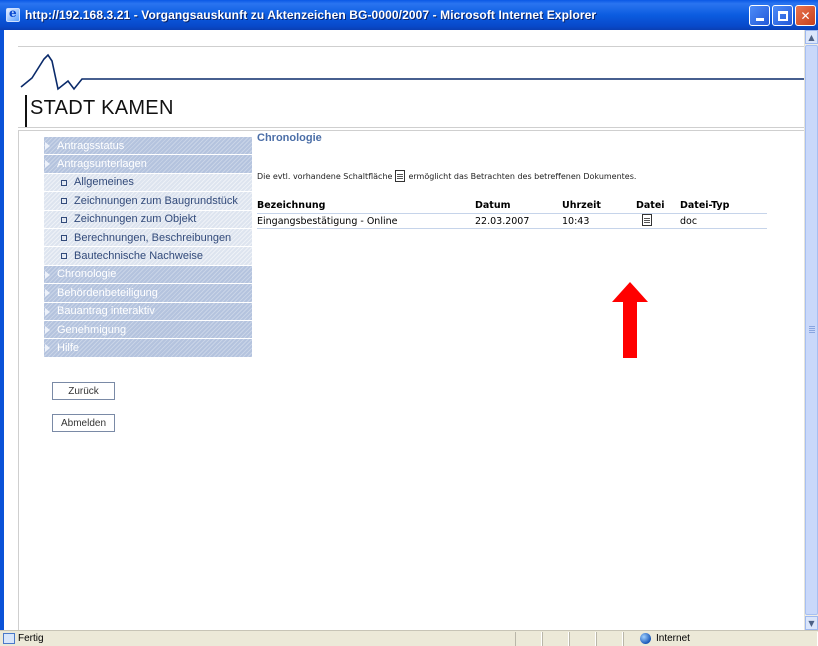 The image size is (818, 646). What do you see at coordinates (148, 164) in the screenshot?
I see `nav-item-antragsunterlagen: Antragsunterlagen` at bounding box center [148, 164].